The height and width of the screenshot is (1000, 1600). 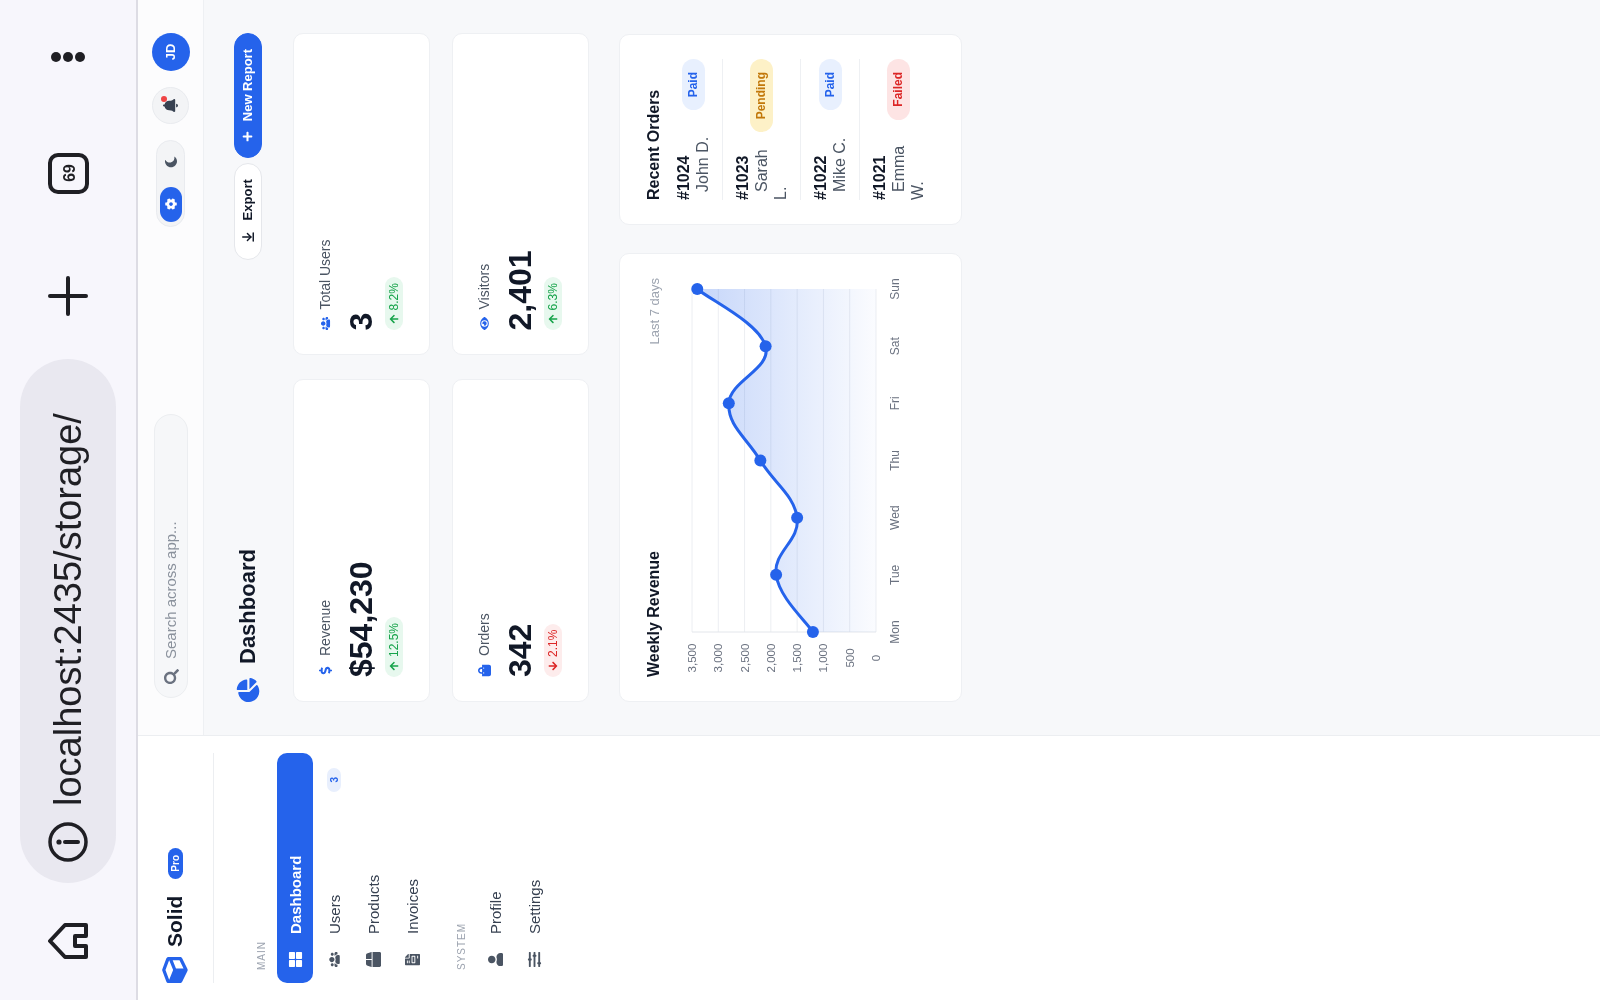 What do you see at coordinates (247, 606) in the screenshot?
I see `page-title: Dashboard` at bounding box center [247, 606].